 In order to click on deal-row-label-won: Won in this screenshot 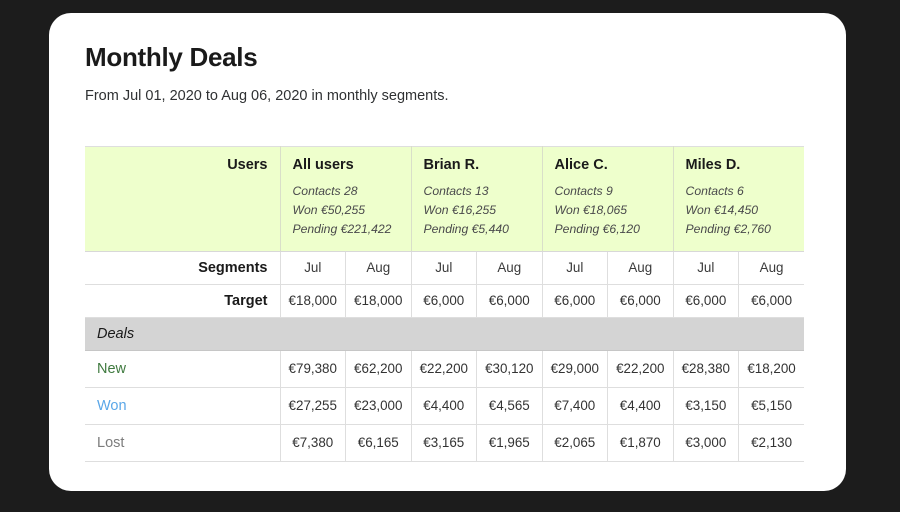, I will do `click(182, 406)`.